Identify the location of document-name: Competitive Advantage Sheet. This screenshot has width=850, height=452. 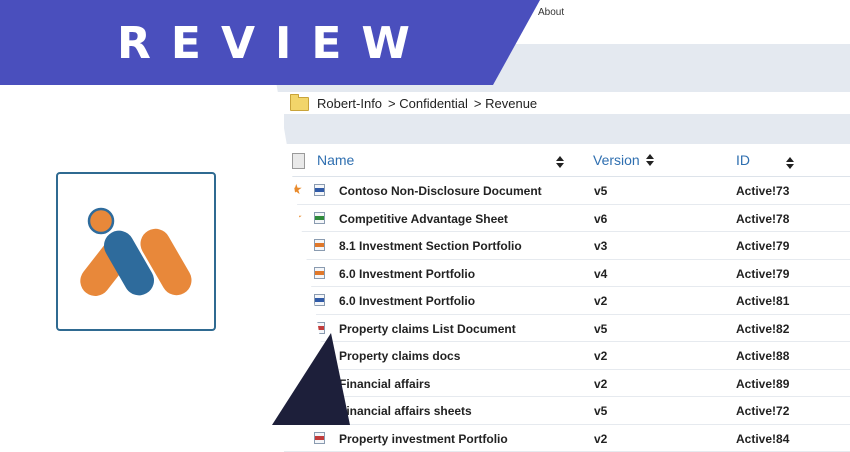
(423, 219).